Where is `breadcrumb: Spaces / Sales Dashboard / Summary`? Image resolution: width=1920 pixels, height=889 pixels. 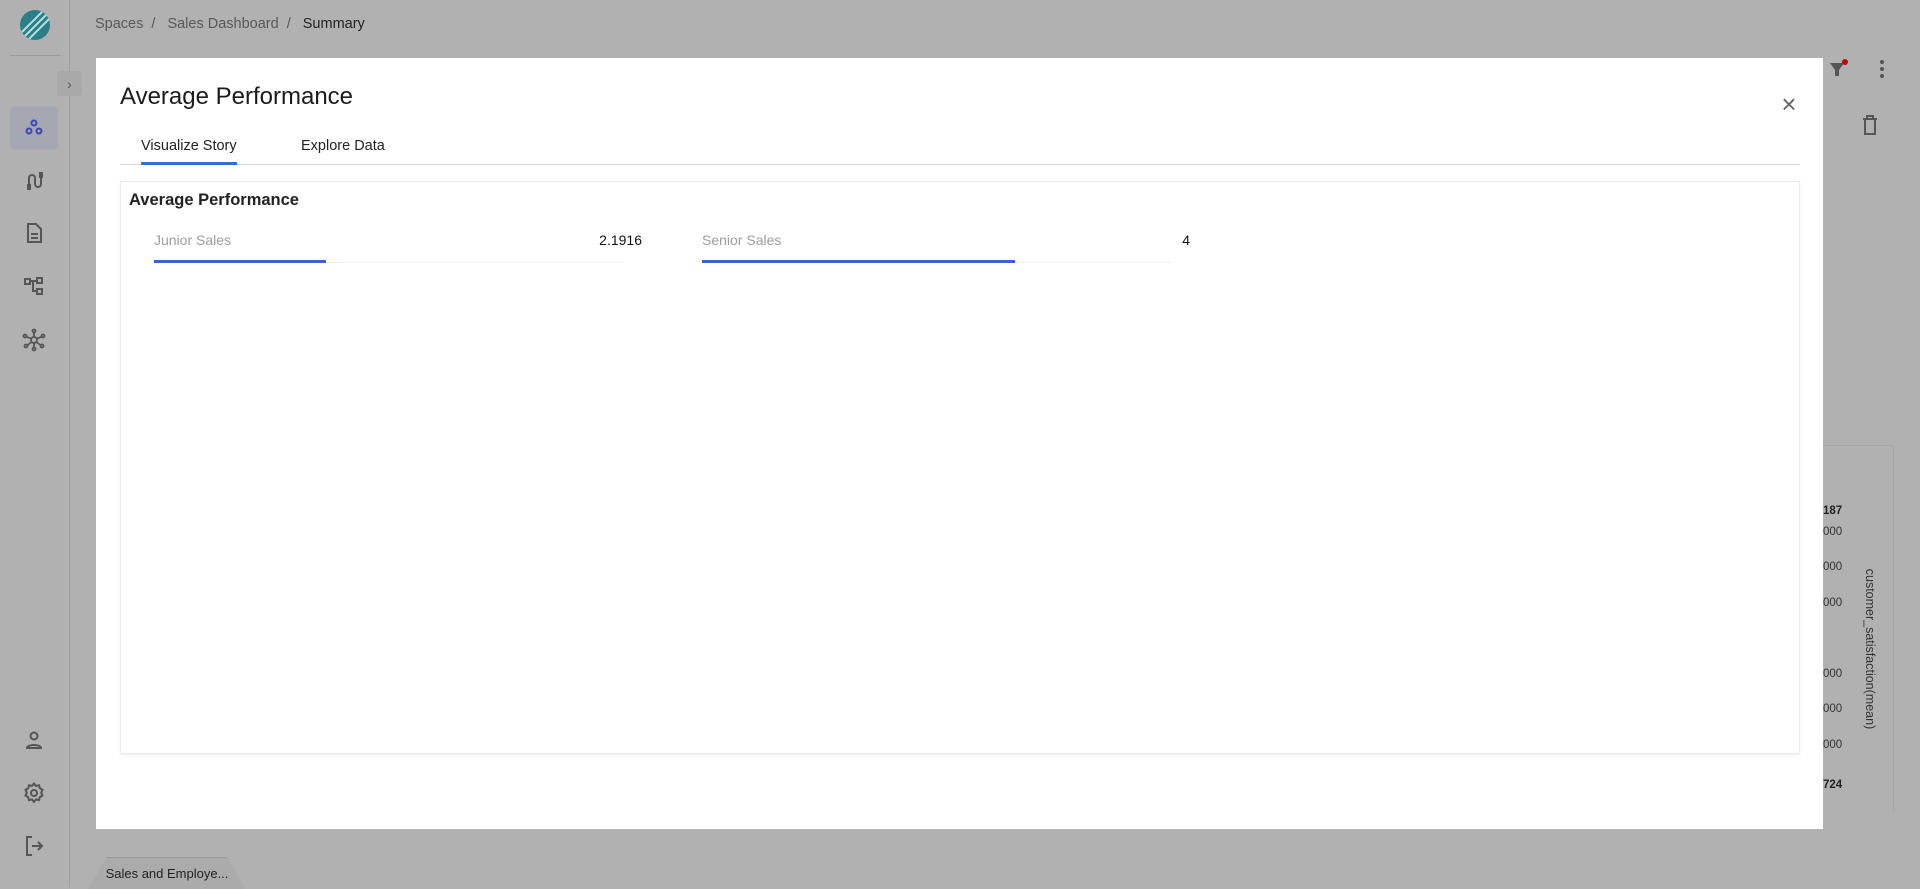 breadcrumb: Spaces / Sales Dashboard / Summary is located at coordinates (230, 24).